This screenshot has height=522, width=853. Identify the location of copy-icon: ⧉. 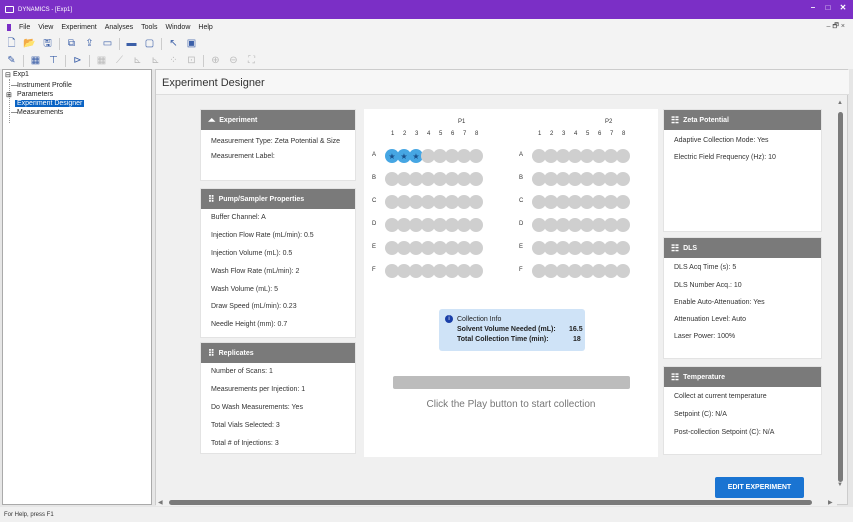
(71, 44).